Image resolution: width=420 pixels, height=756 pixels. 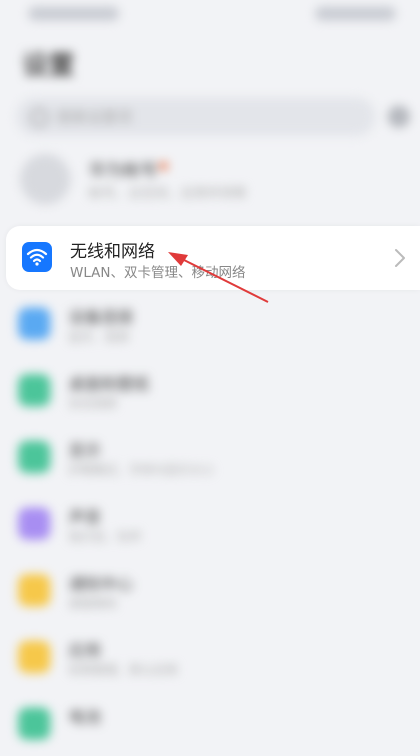 I want to click on device-connection-icon, so click(x=34, y=323).